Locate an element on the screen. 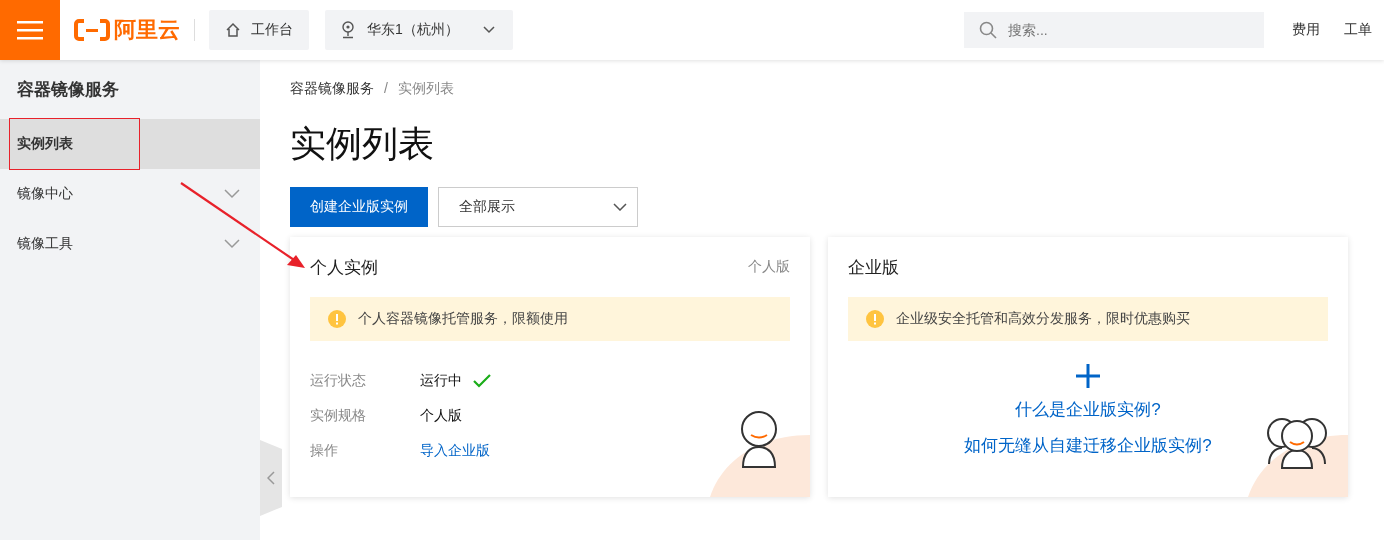  plus-icon is located at coordinates (1088, 376).